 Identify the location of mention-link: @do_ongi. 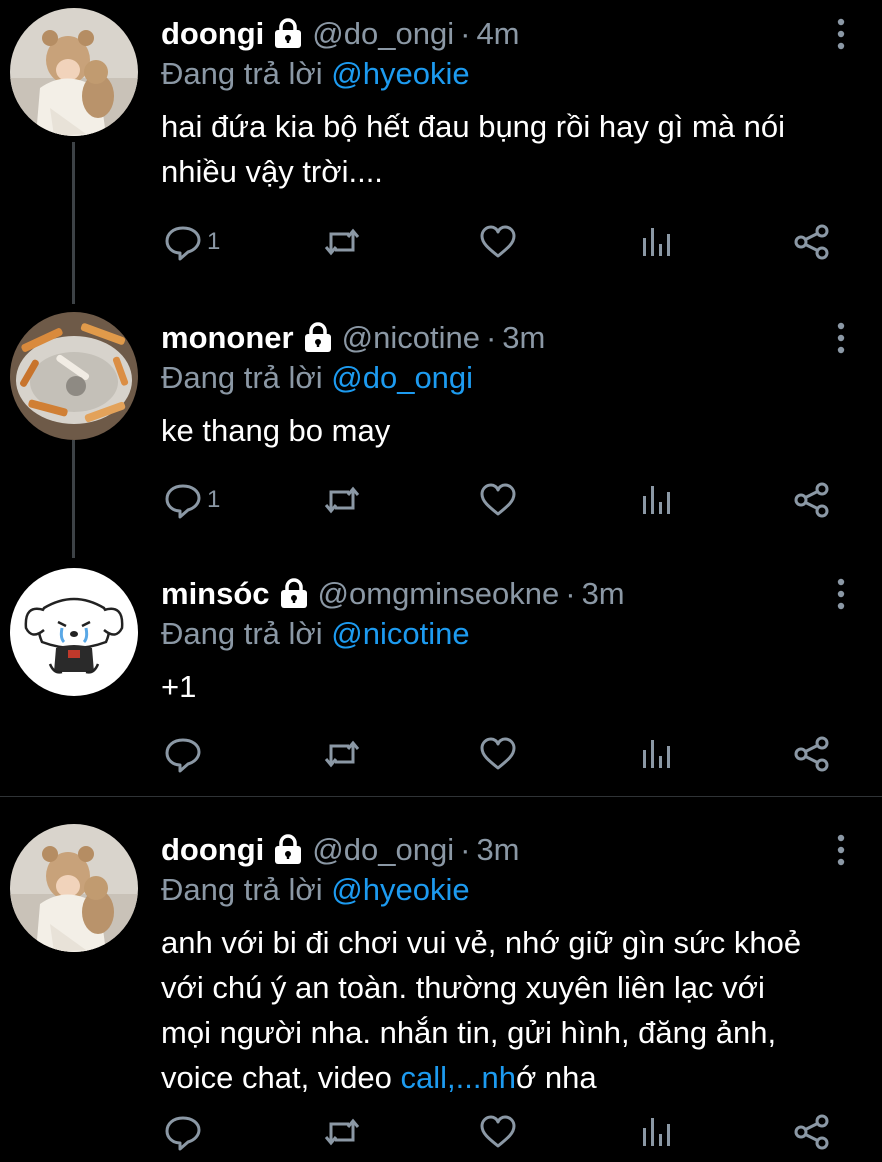
(402, 377).